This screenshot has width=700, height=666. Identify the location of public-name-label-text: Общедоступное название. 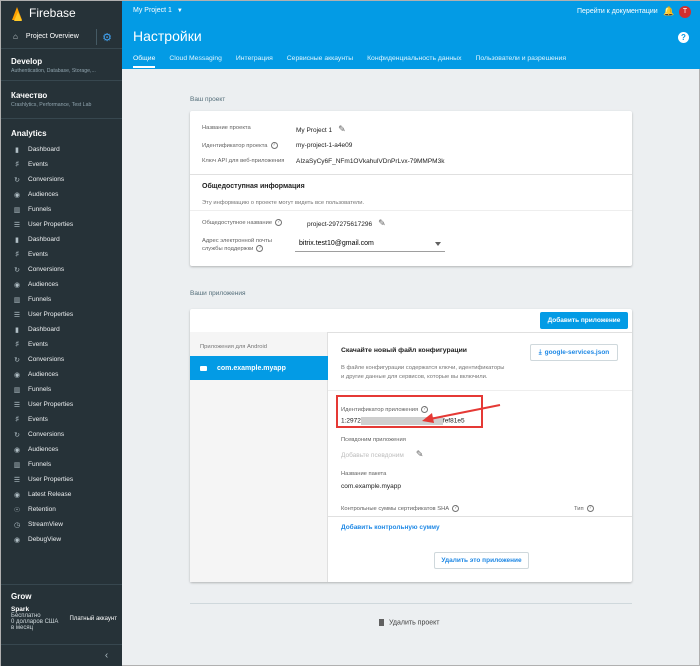
(237, 223).